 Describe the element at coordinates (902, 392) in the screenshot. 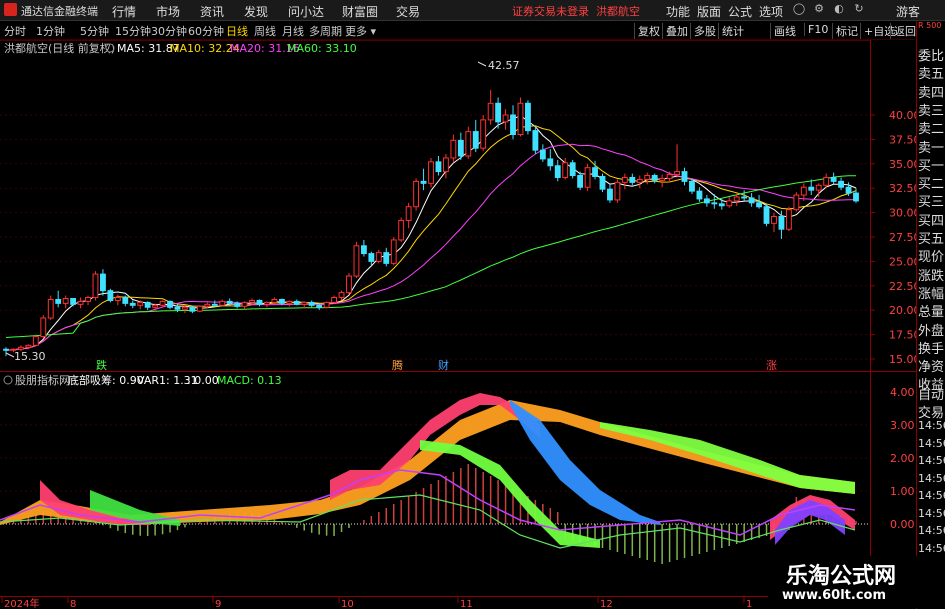

I see `indicator-tick-label: 4.00` at that location.